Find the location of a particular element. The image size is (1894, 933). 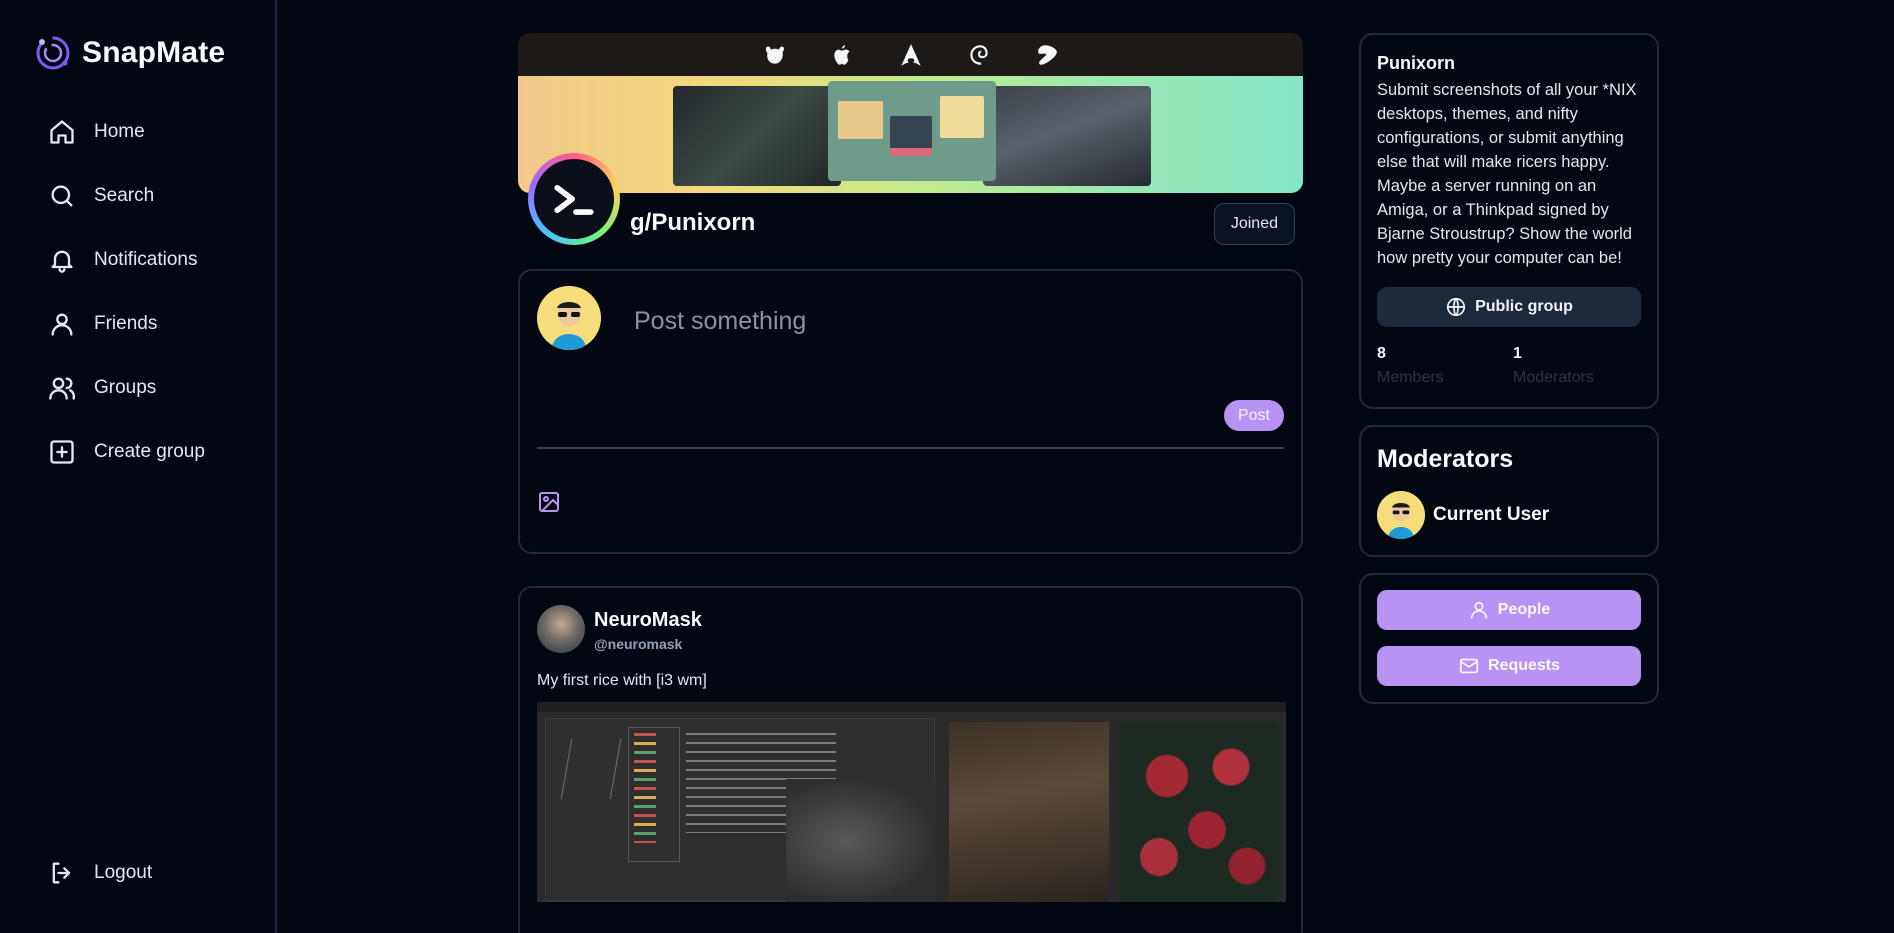

group-header: g/Punixorn Joined is located at coordinates (910, 139).